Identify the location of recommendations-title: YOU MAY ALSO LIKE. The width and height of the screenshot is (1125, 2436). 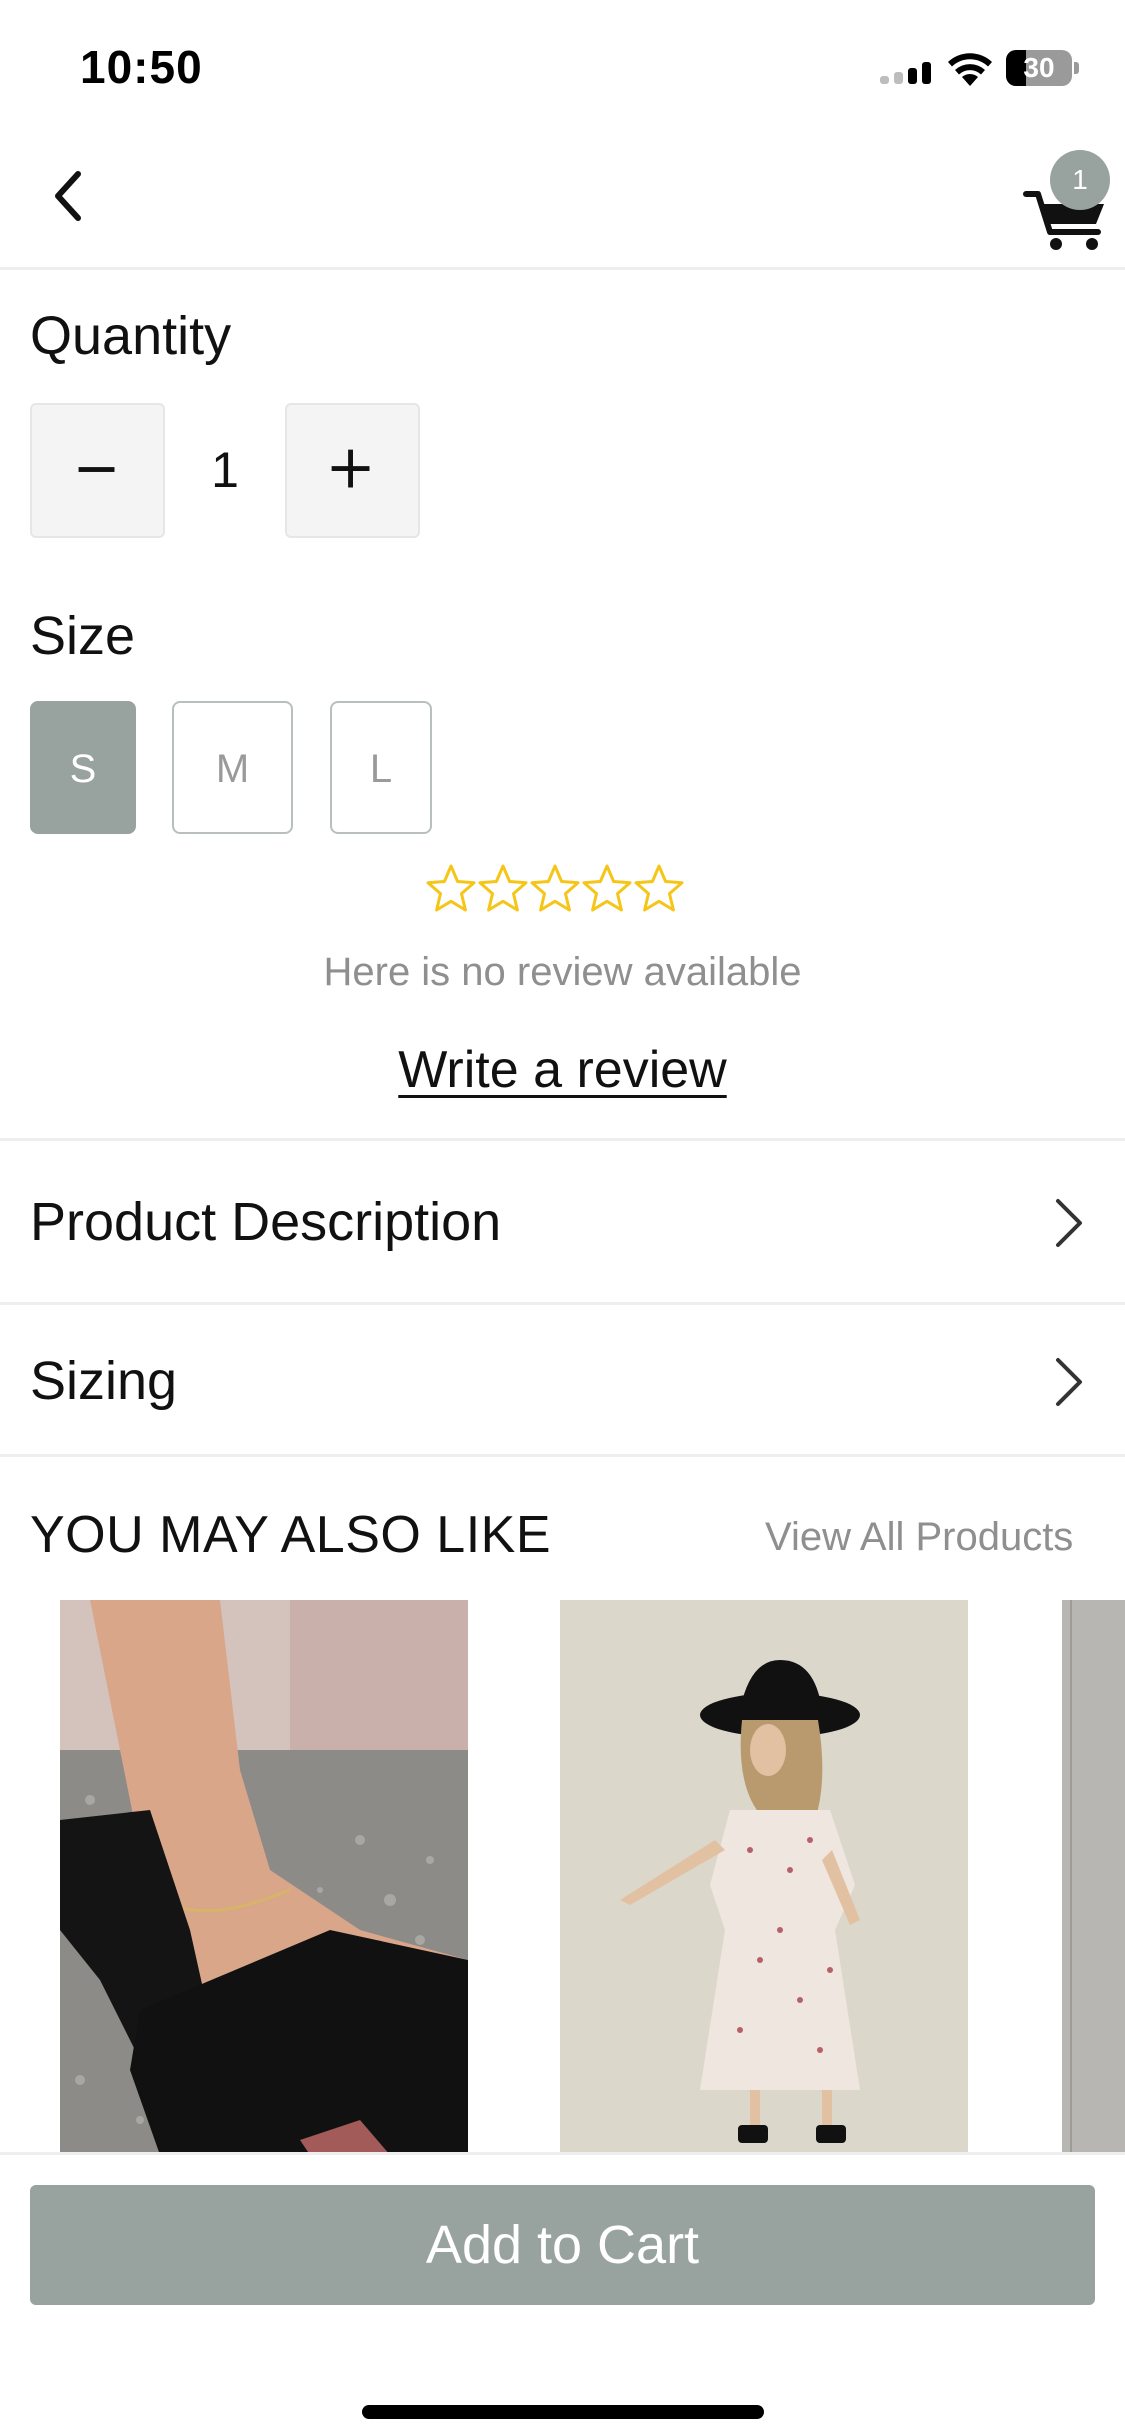
(291, 1535).